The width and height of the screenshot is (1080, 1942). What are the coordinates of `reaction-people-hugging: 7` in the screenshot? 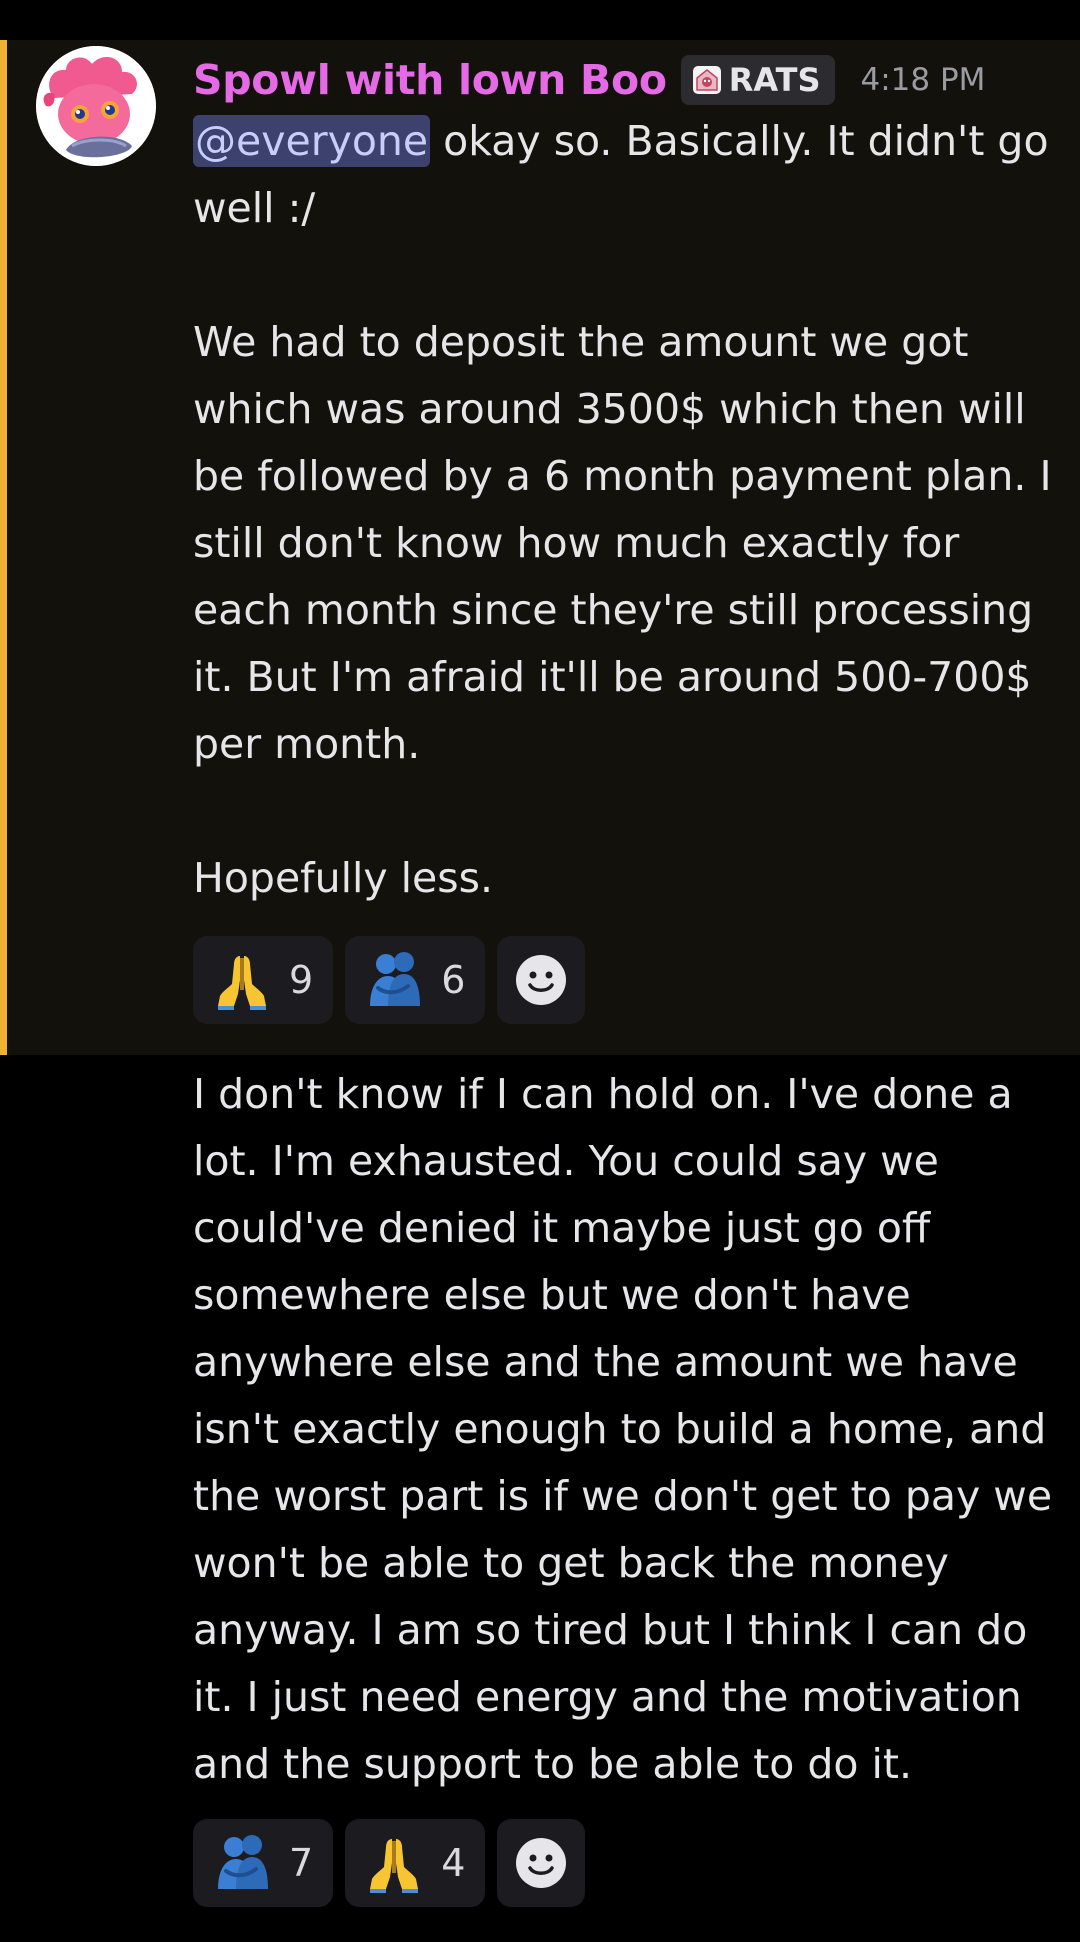 It's located at (263, 1863).